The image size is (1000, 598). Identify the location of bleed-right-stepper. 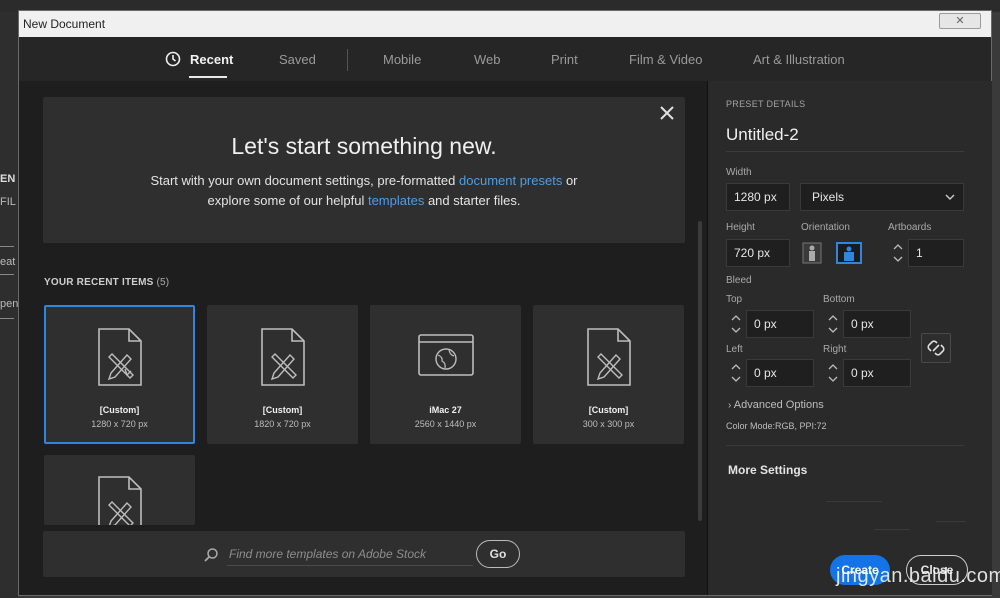
(833, 373).